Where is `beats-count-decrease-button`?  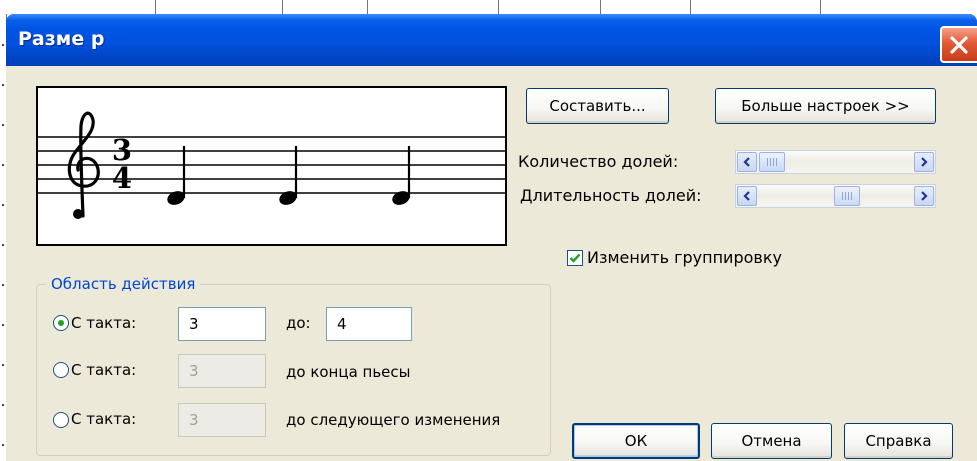
beats-count-decrease-button is located at coordinates (747, 162).